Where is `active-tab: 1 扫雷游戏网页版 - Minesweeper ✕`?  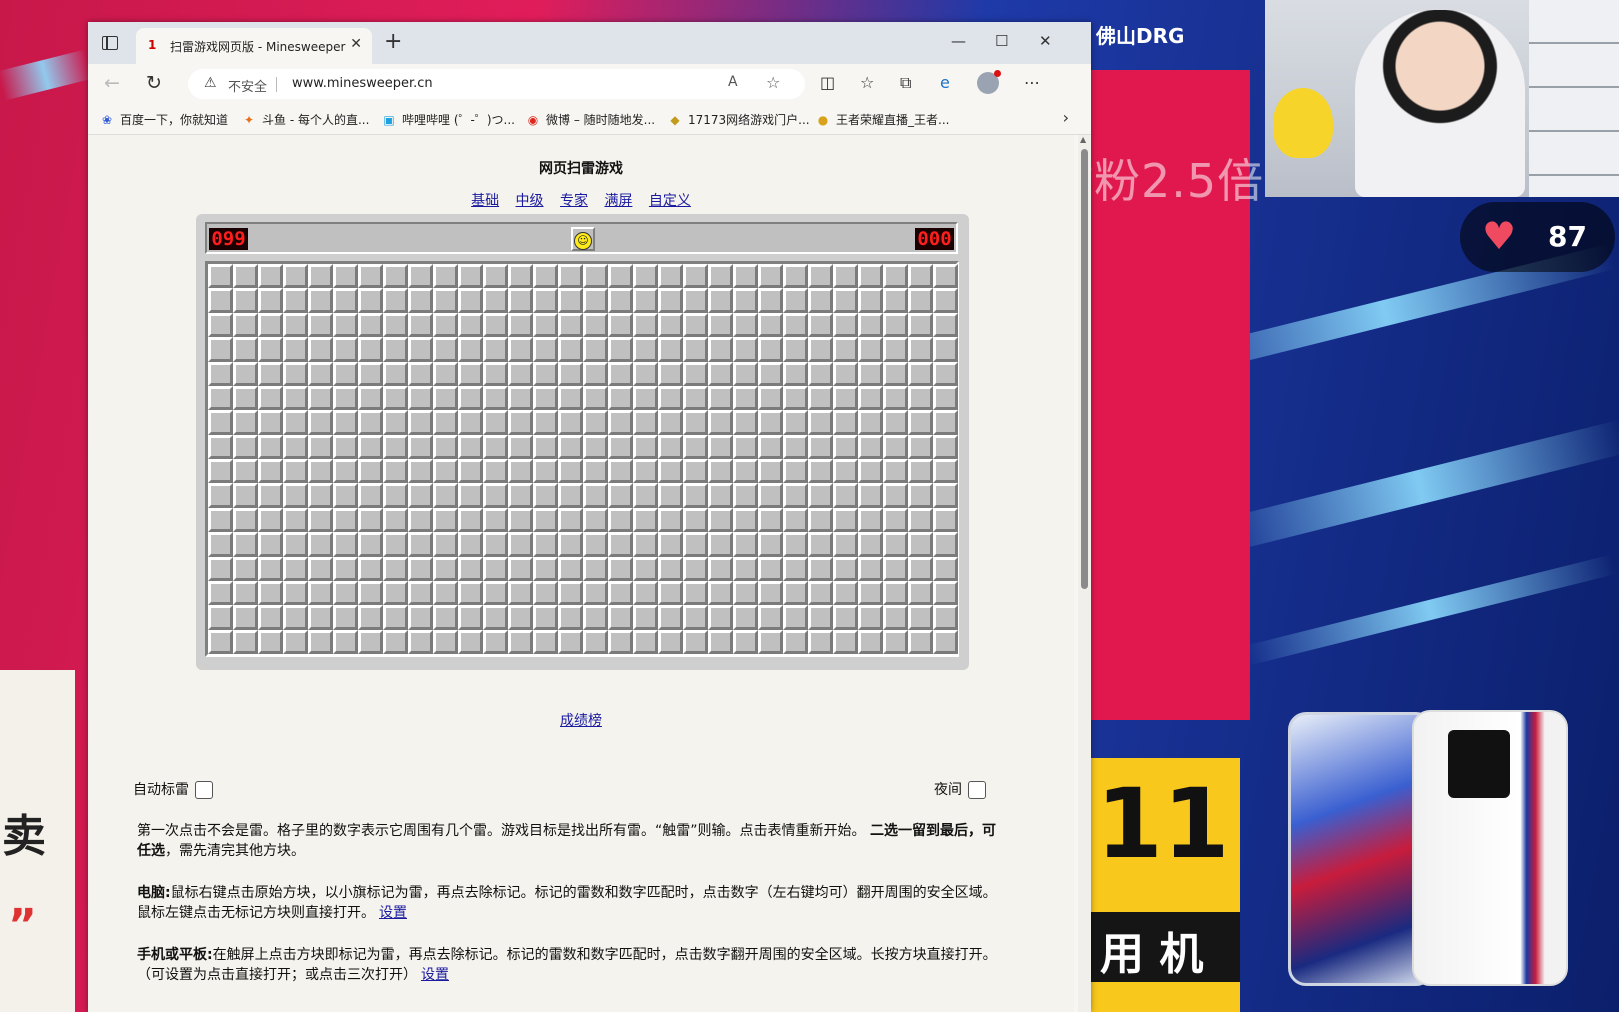 active-tab: 1 扫雷游戏网页版 - Minesweeper ✕ is located at coordinates (254, 46).